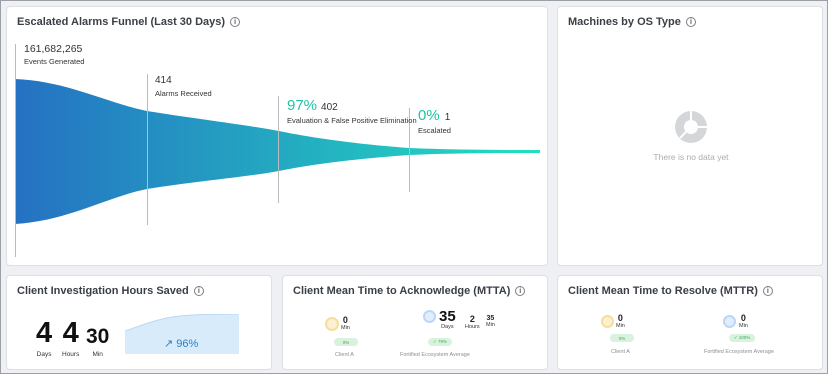 This screenshot has height=374, width=828. What do you see at coordinates (472, 327) in the screenshot?
I see `mtta-eco-hours-unit: Hours` at bounding box center [472, 327].